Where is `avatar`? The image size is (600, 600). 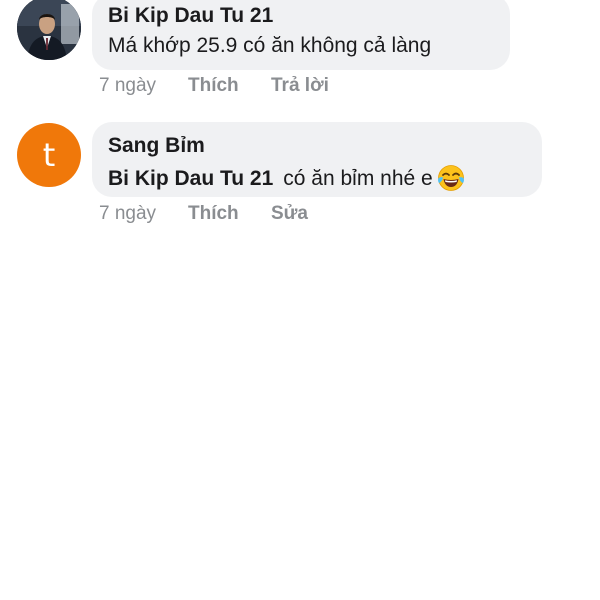
avatar is located at coordinates (49, 30).